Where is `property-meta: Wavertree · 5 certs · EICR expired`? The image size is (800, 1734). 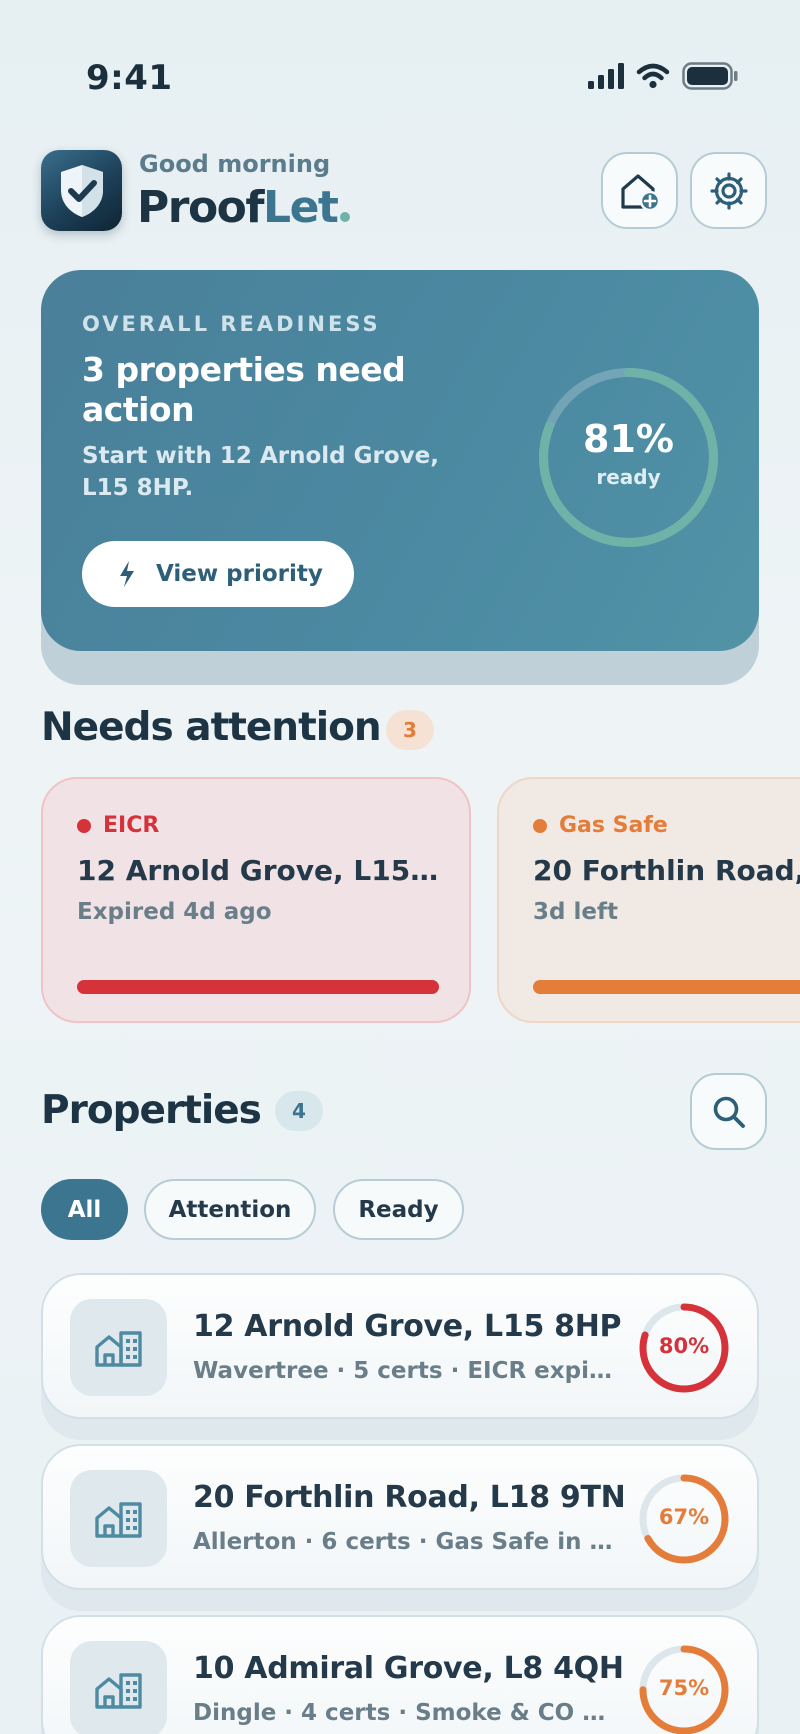 property-meta: Wavertree · 5 certs · EICR expired is located at coordinates (403, 1371).